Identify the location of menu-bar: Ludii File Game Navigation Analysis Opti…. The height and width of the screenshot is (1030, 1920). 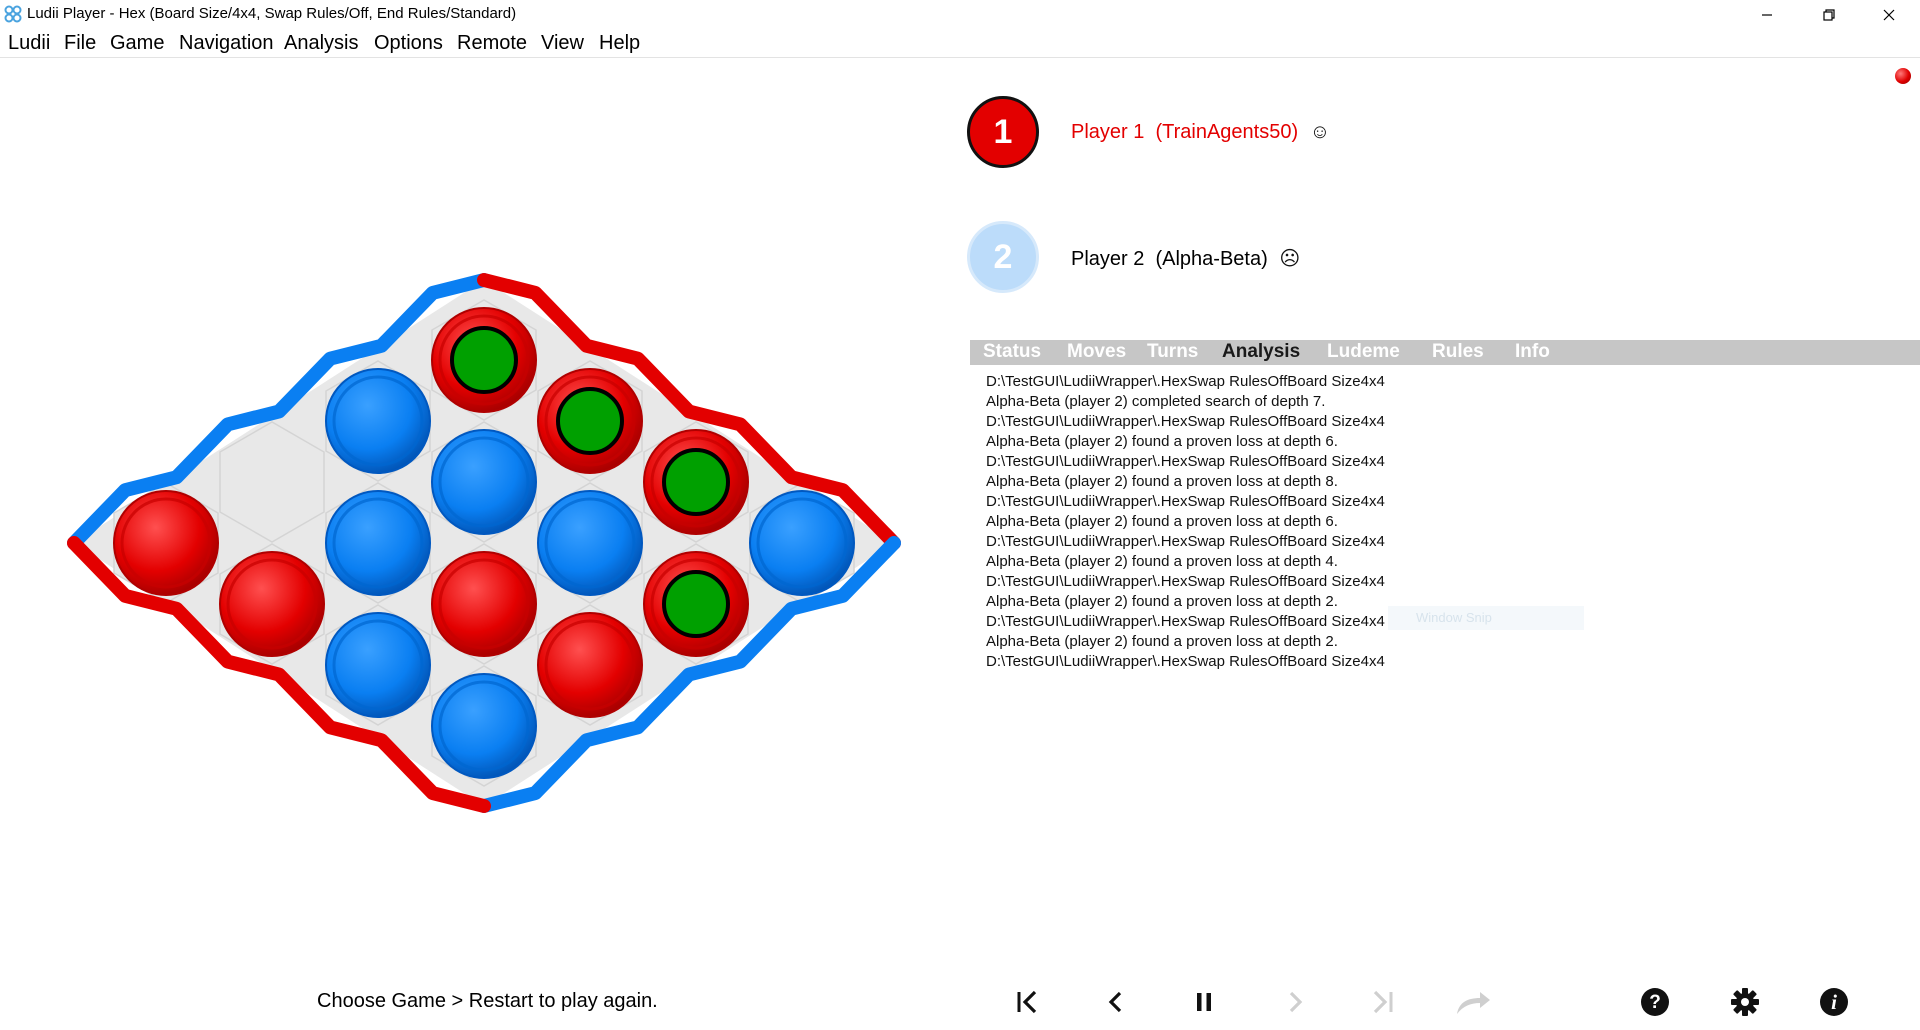
(960, 43).